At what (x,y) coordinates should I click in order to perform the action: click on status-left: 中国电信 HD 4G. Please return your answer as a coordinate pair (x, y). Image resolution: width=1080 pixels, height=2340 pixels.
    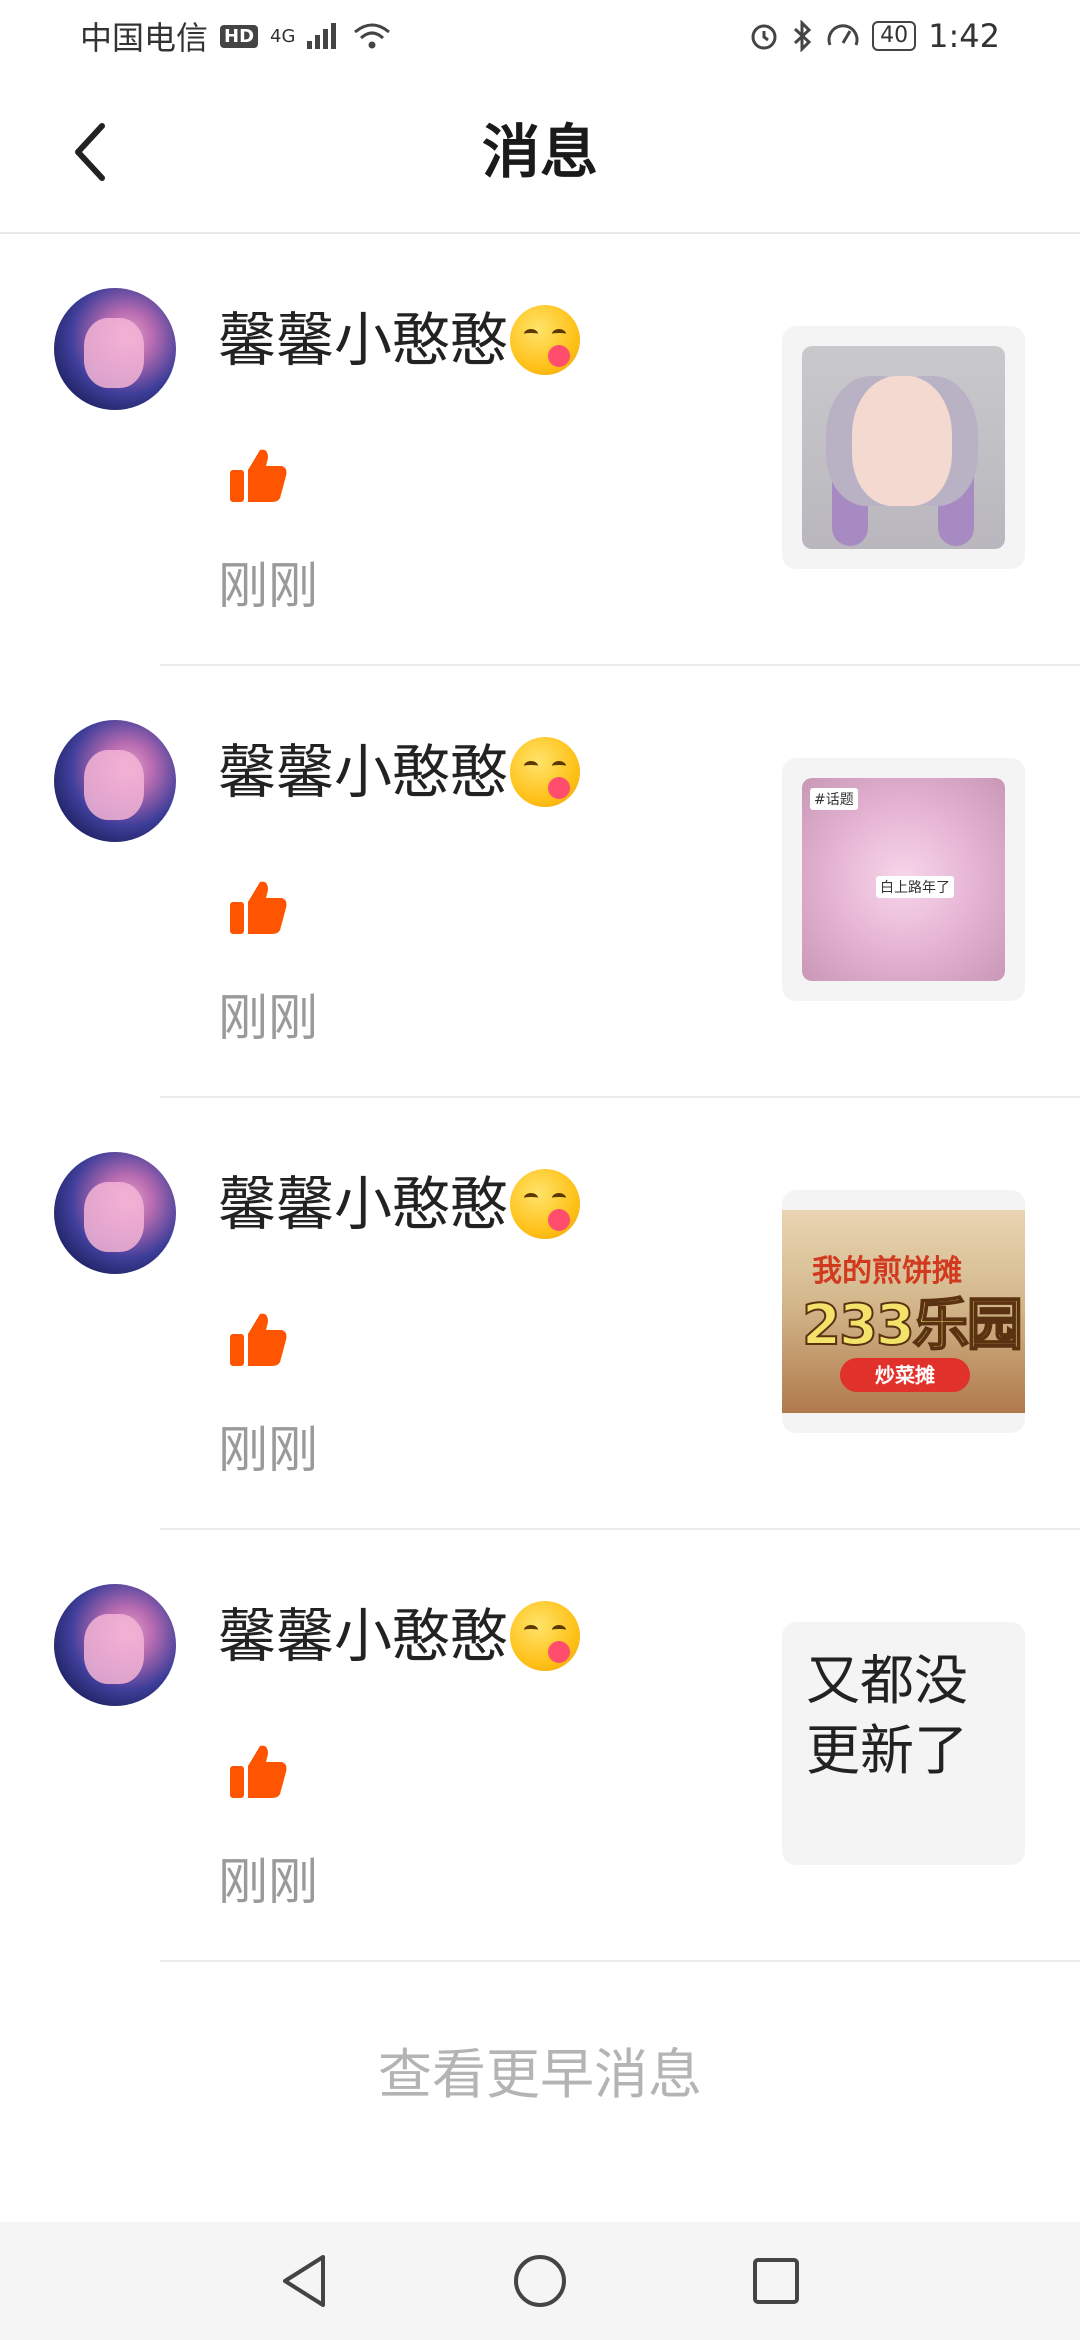
    Looking at the image, I should click on (235, 36).